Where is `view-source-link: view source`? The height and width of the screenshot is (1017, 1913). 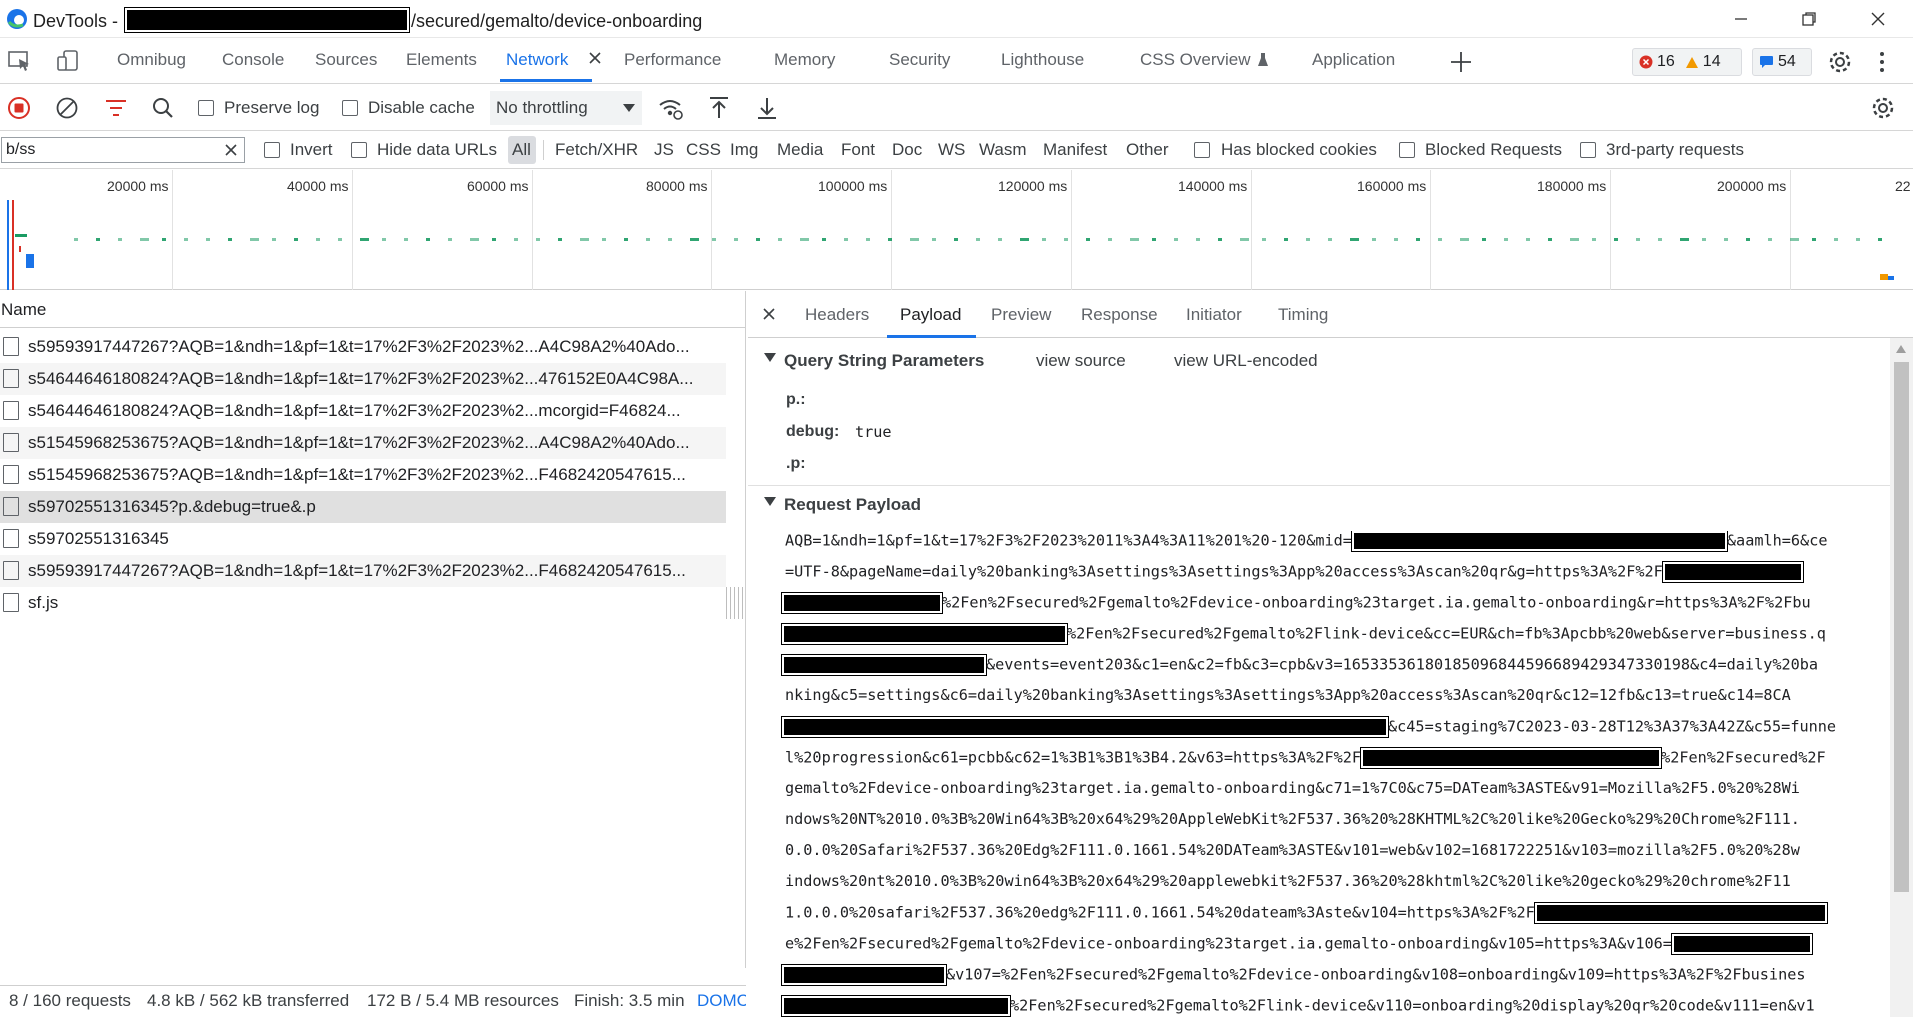
view-source-link: view source is located at coordinates (1081, 361).